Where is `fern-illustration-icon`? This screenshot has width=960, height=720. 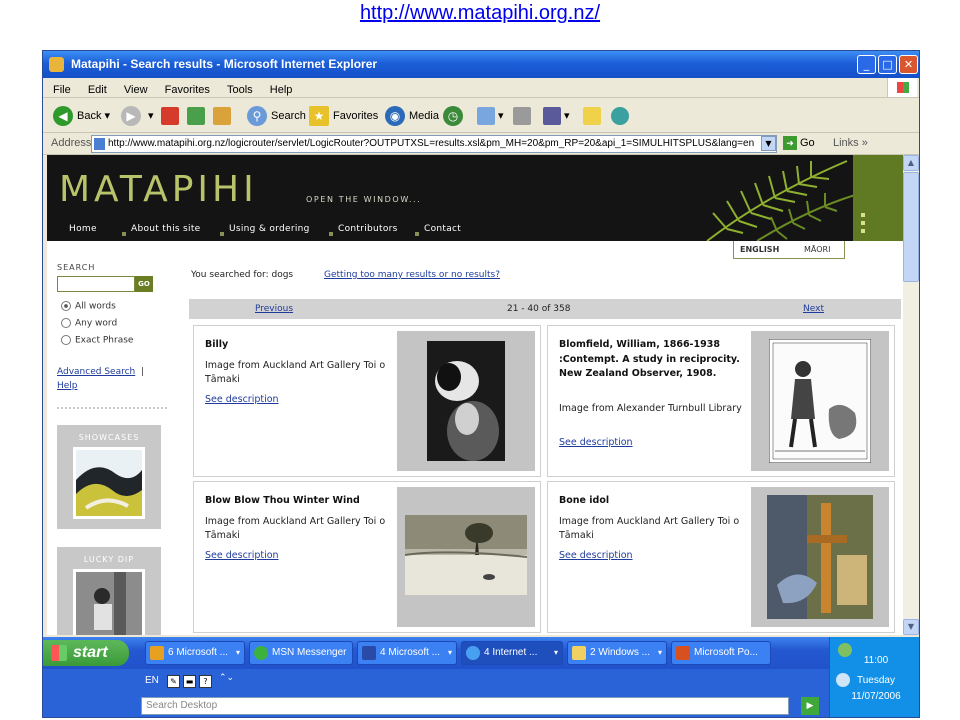
fern-illustration-icon is located at coordinates (781, 200).